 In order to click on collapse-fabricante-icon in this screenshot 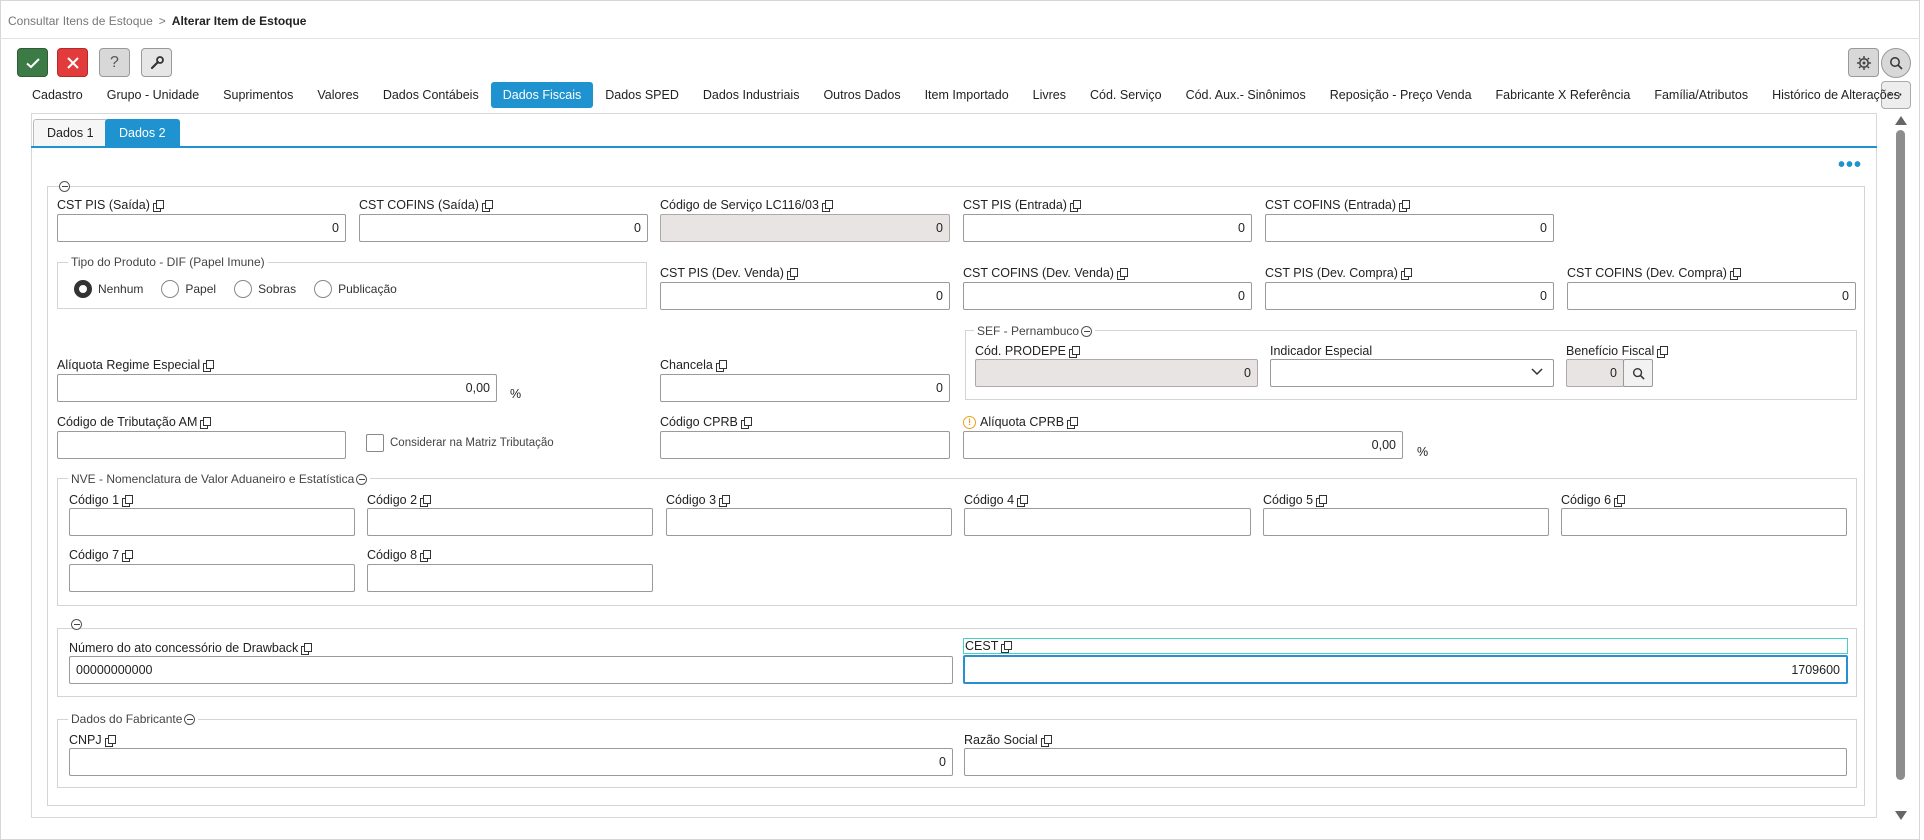, I will do `click(190, 719)`.